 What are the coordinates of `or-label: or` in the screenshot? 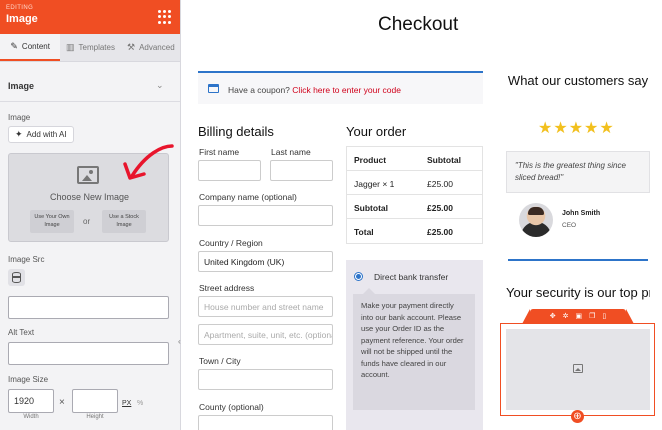 It's located at (87, 221).